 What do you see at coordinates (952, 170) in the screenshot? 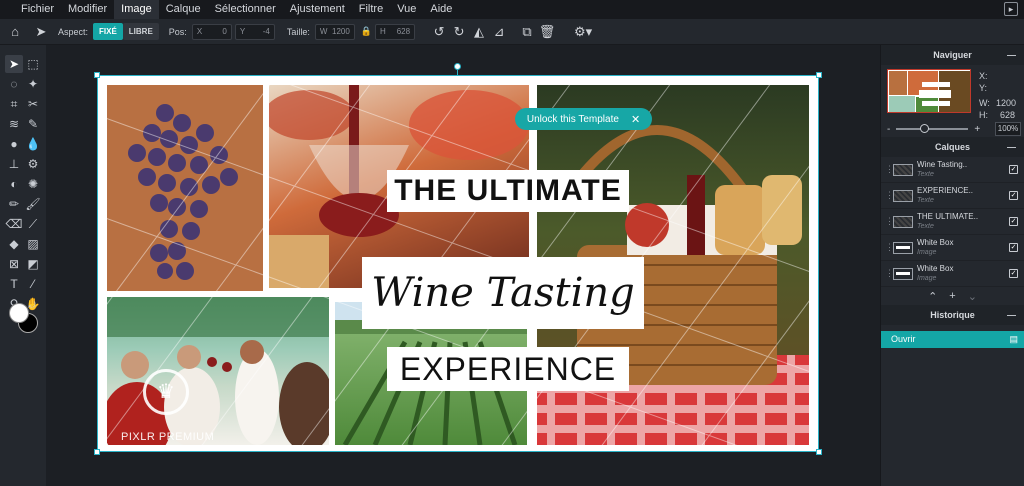
I see `layer-row: ⋮ Wine Tasting.. Texte ✓` at bounding box center [952, 170].